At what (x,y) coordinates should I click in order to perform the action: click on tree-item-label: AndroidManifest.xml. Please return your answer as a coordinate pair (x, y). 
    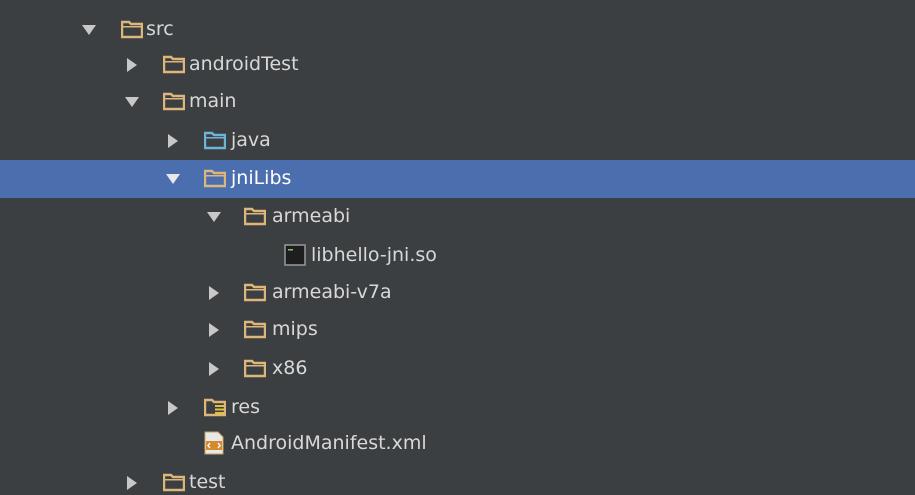
    Looking at the image, I should click on (329, 443).